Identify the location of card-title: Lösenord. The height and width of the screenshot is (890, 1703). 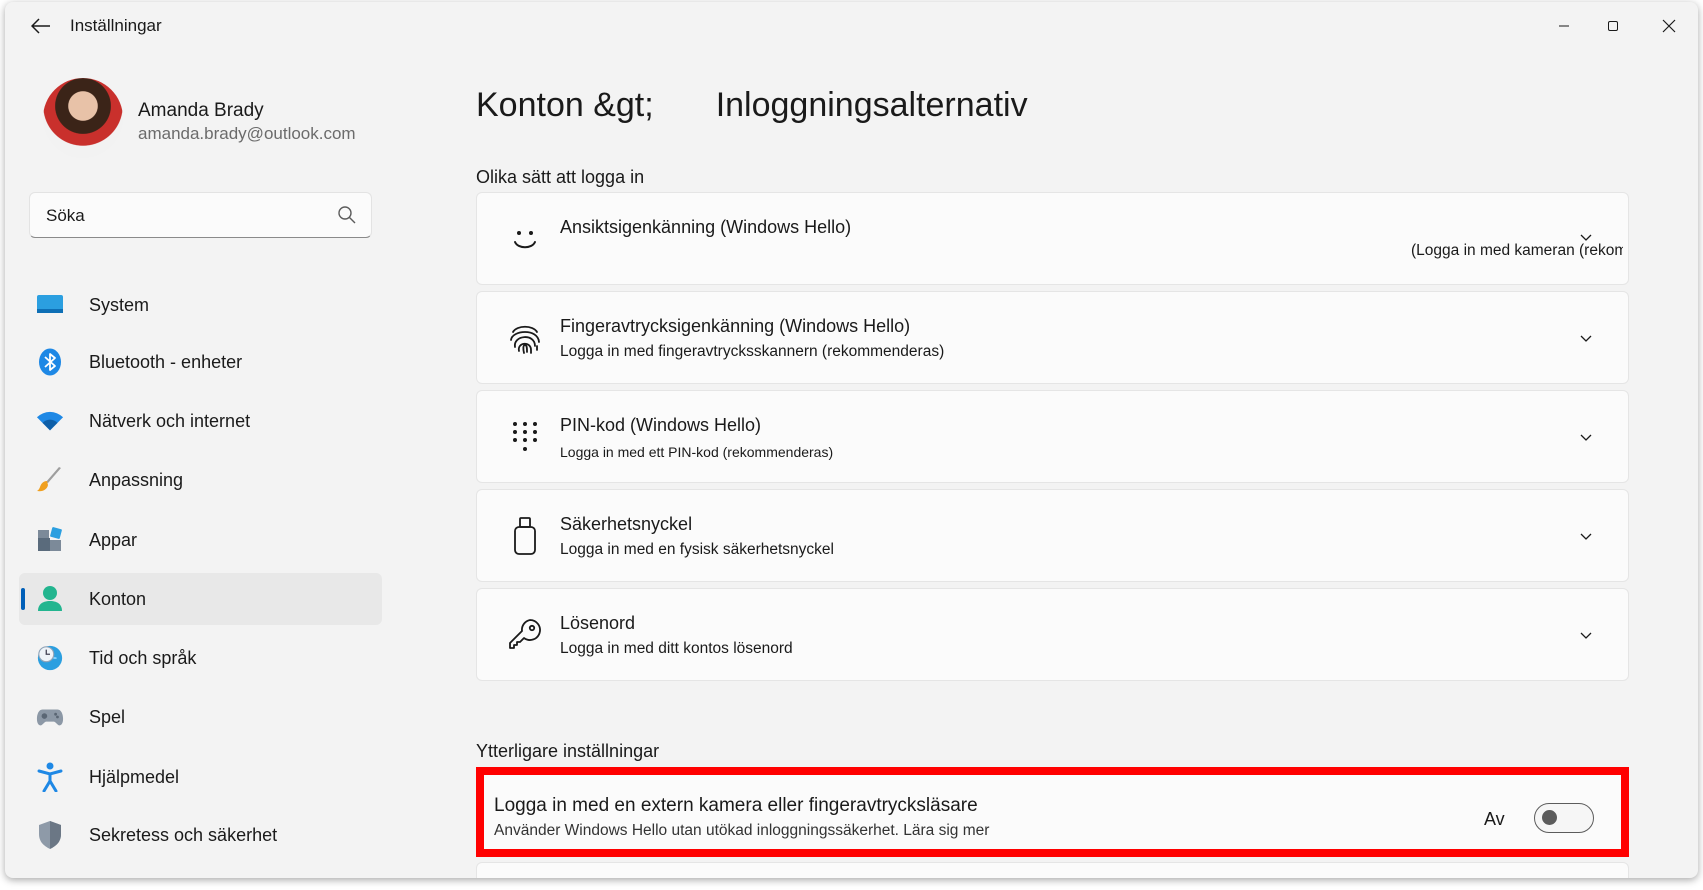
(598, 623).